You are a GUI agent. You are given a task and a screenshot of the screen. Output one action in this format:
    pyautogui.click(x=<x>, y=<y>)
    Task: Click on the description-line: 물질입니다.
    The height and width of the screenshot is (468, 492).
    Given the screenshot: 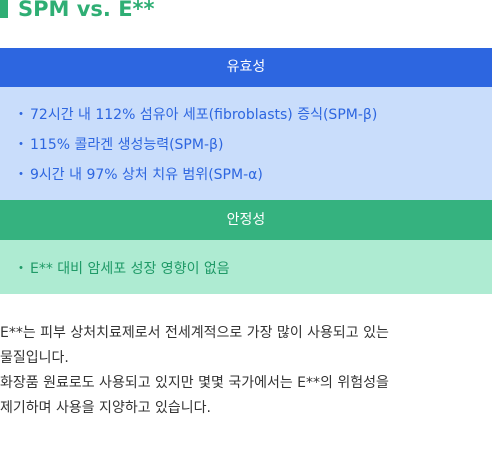 What is the action you would take?
    pyautogui.click(x=34, y=358)
    